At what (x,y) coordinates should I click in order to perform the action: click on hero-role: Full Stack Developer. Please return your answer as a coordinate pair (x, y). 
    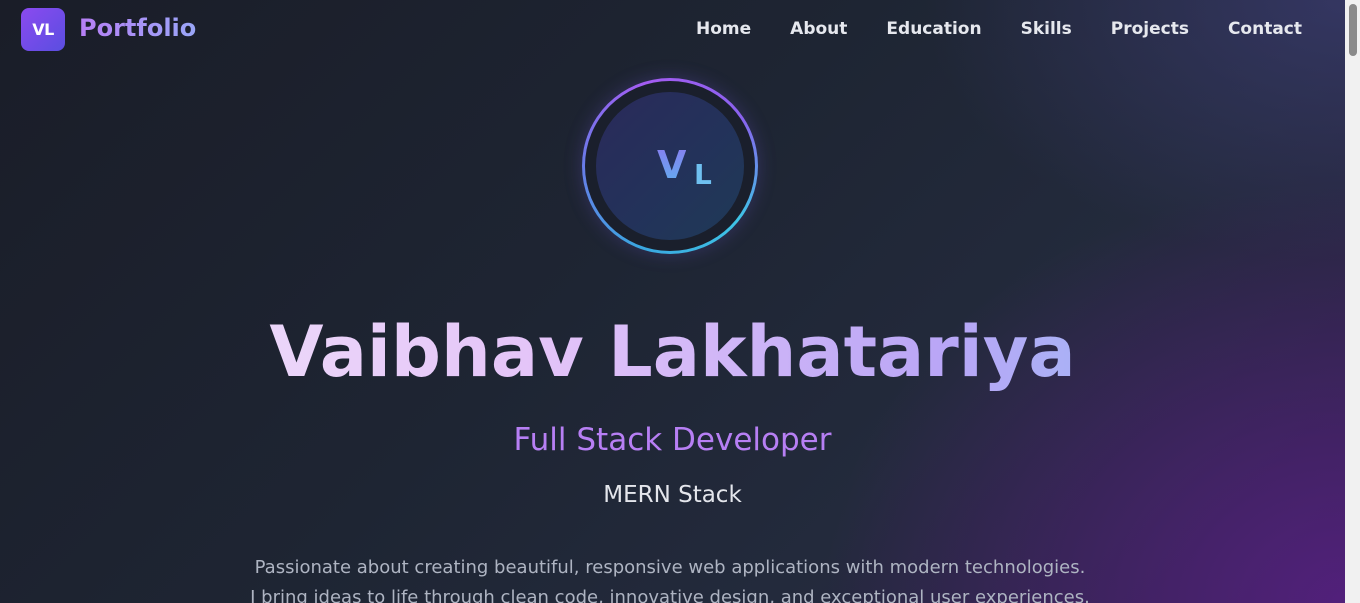
    Looking at the image, I should click on (672, 440).